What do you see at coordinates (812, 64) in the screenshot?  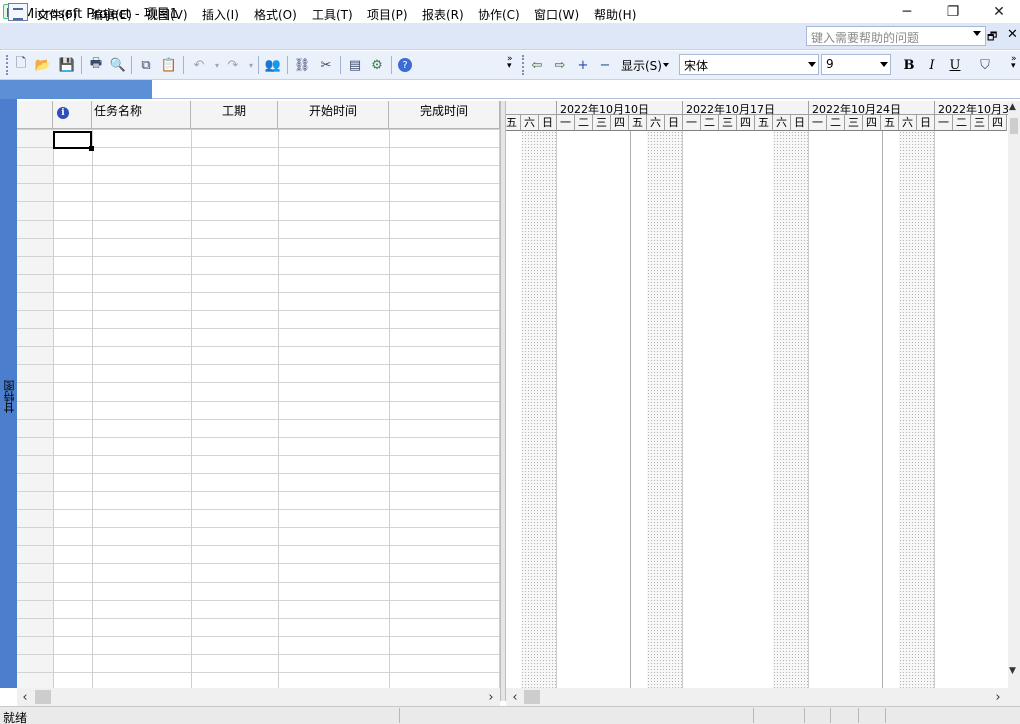 I see `font-name-dropdown-icon` at bounding box center [812, 64].